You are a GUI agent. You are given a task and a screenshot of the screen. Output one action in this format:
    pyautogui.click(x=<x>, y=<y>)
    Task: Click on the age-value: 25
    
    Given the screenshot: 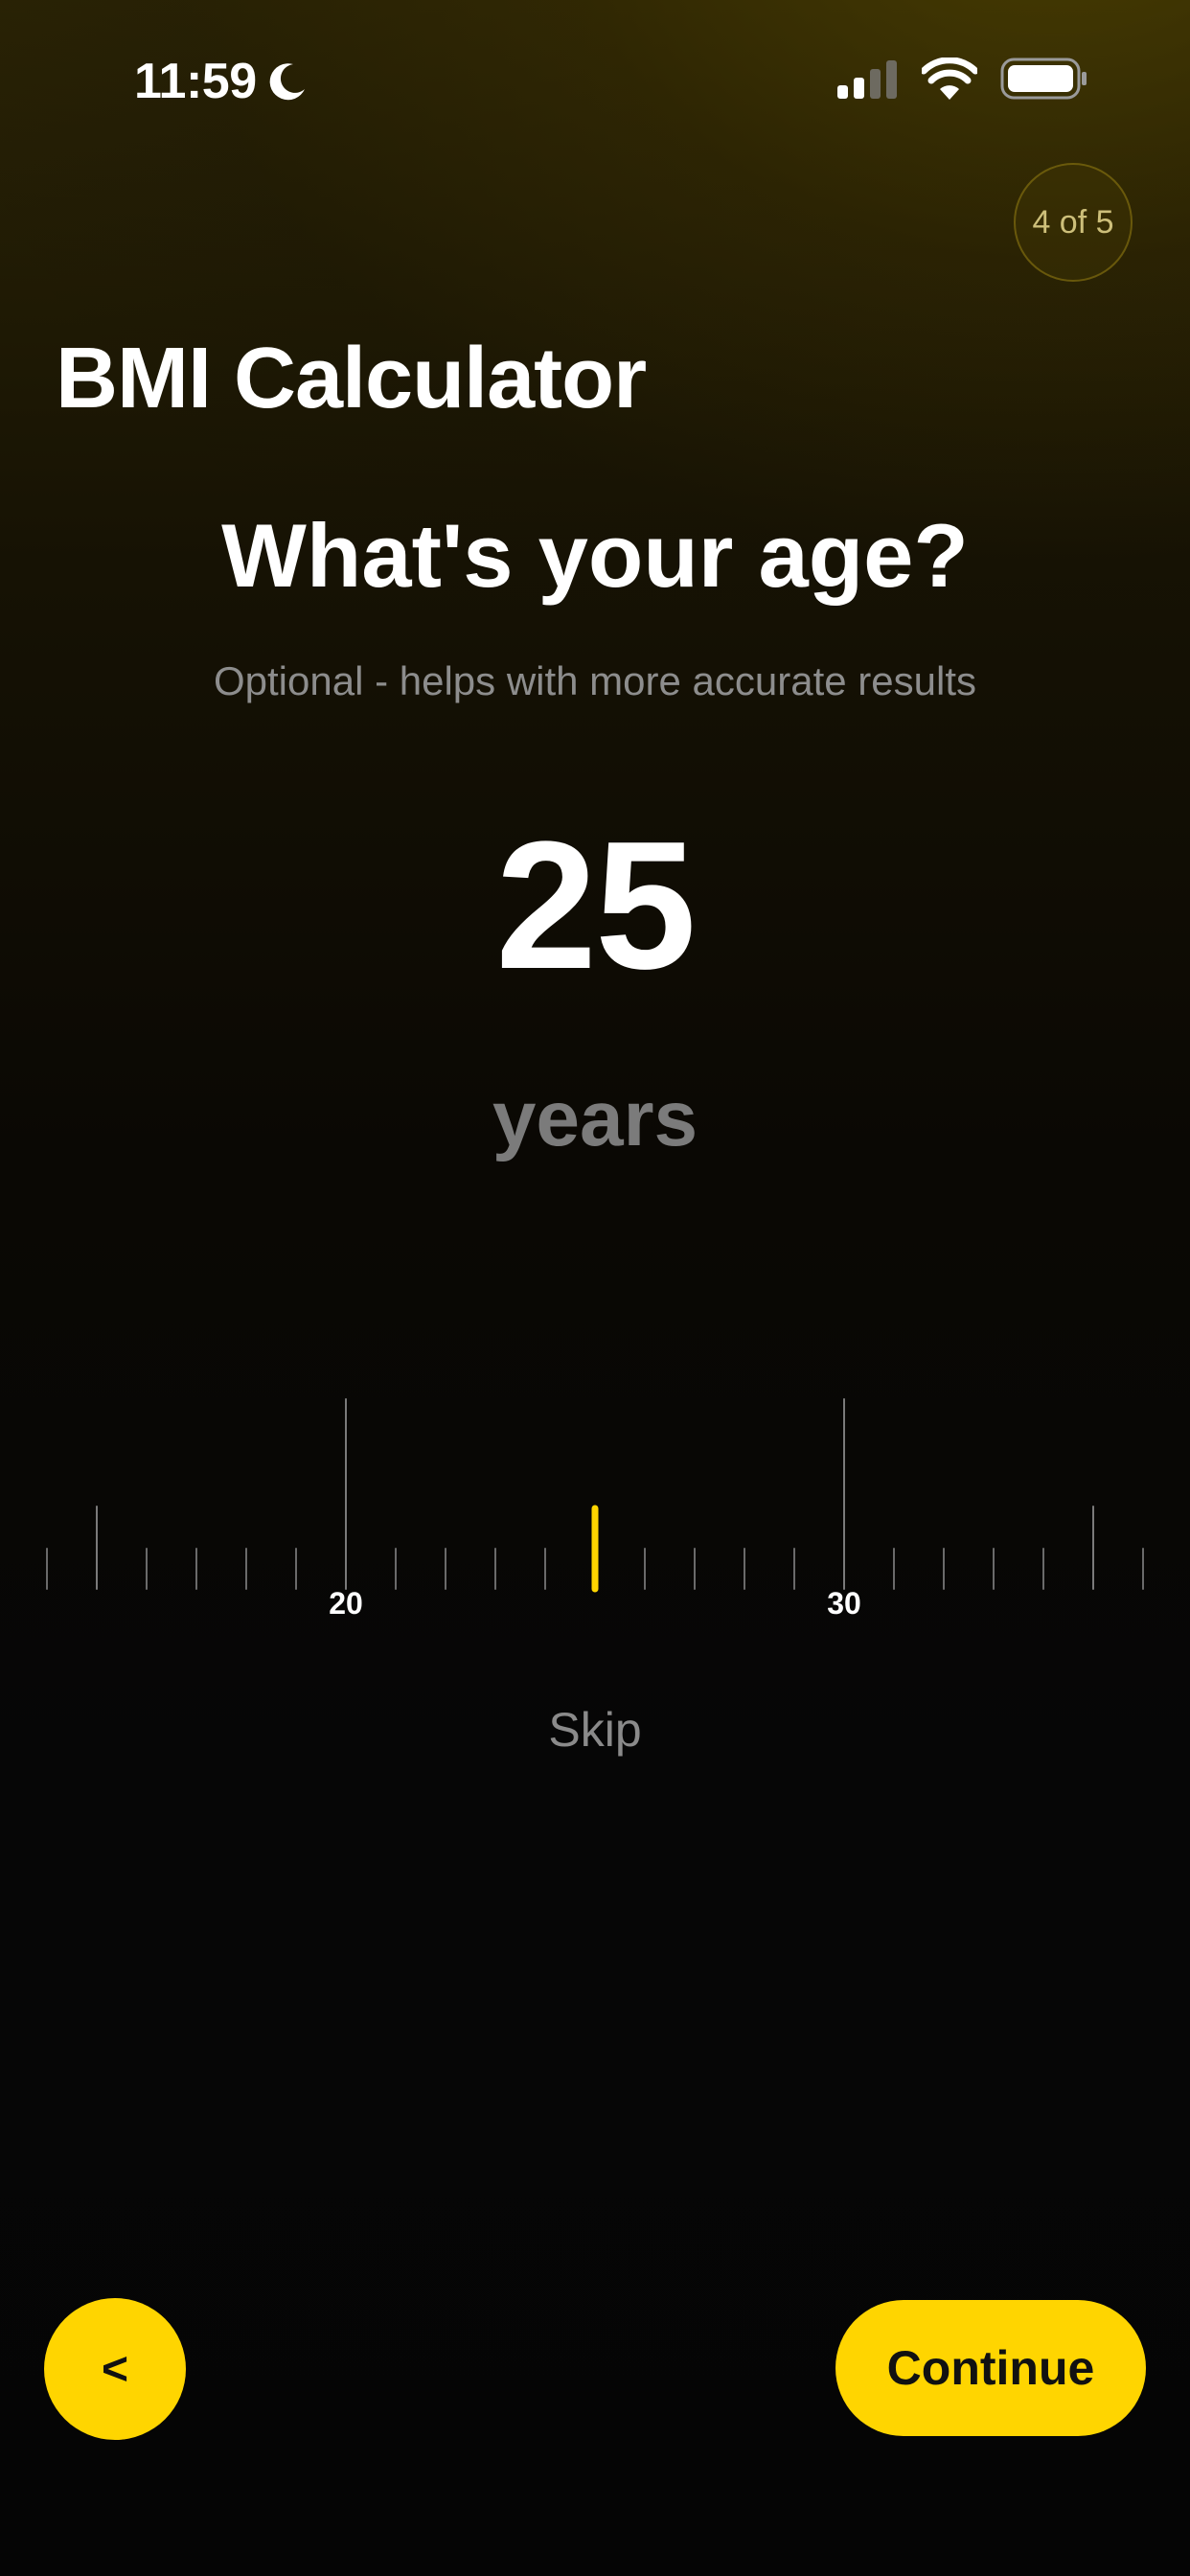 What is the action you would take?
    pyautogui.click(x=595, y=905)
    